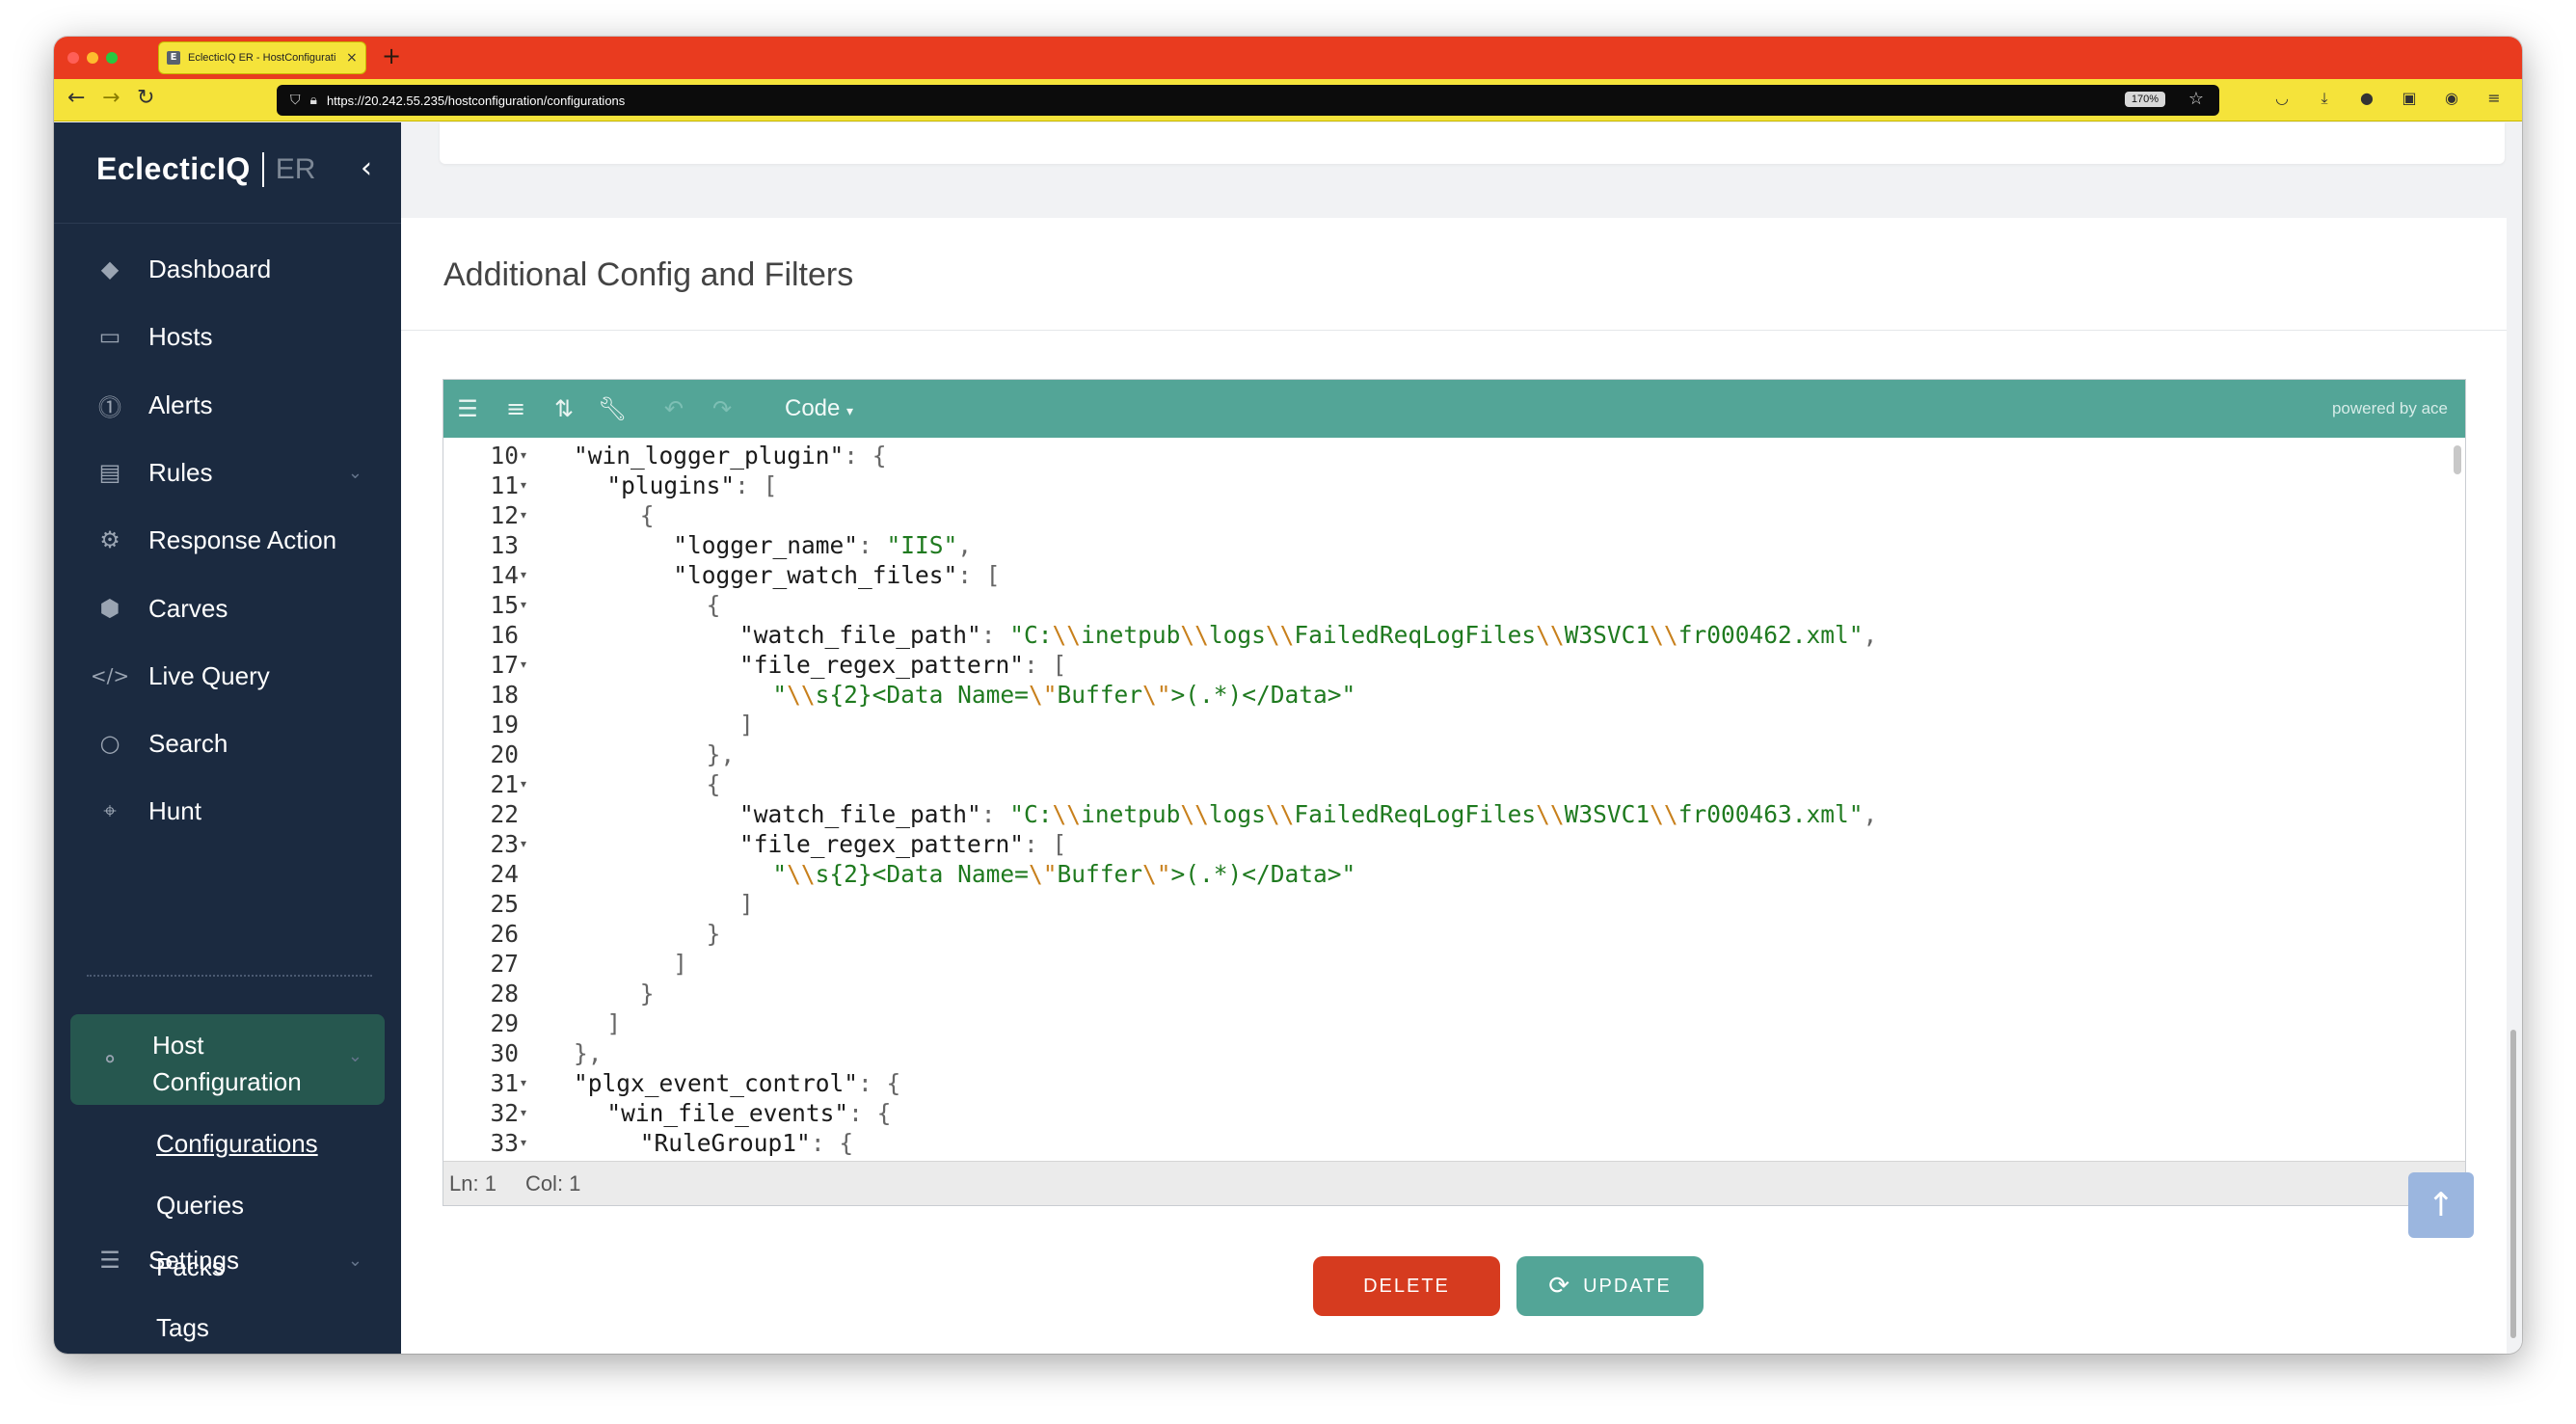 The width and height of the screenshot is (2576, 1424). What do you see at coordinates (1610, 1286) in the screenshot?
I see `update-button: ⟳ UPDATE` at bounding box center [1610, 1286].